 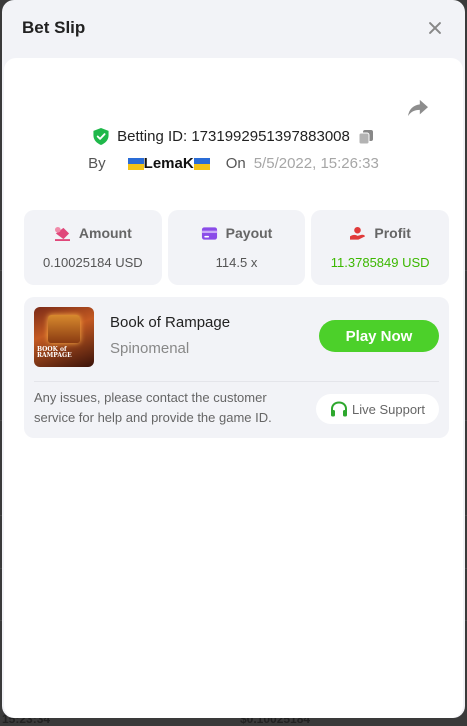 I want to click on live-support-label: Live Support, so click(x=388, y=409).